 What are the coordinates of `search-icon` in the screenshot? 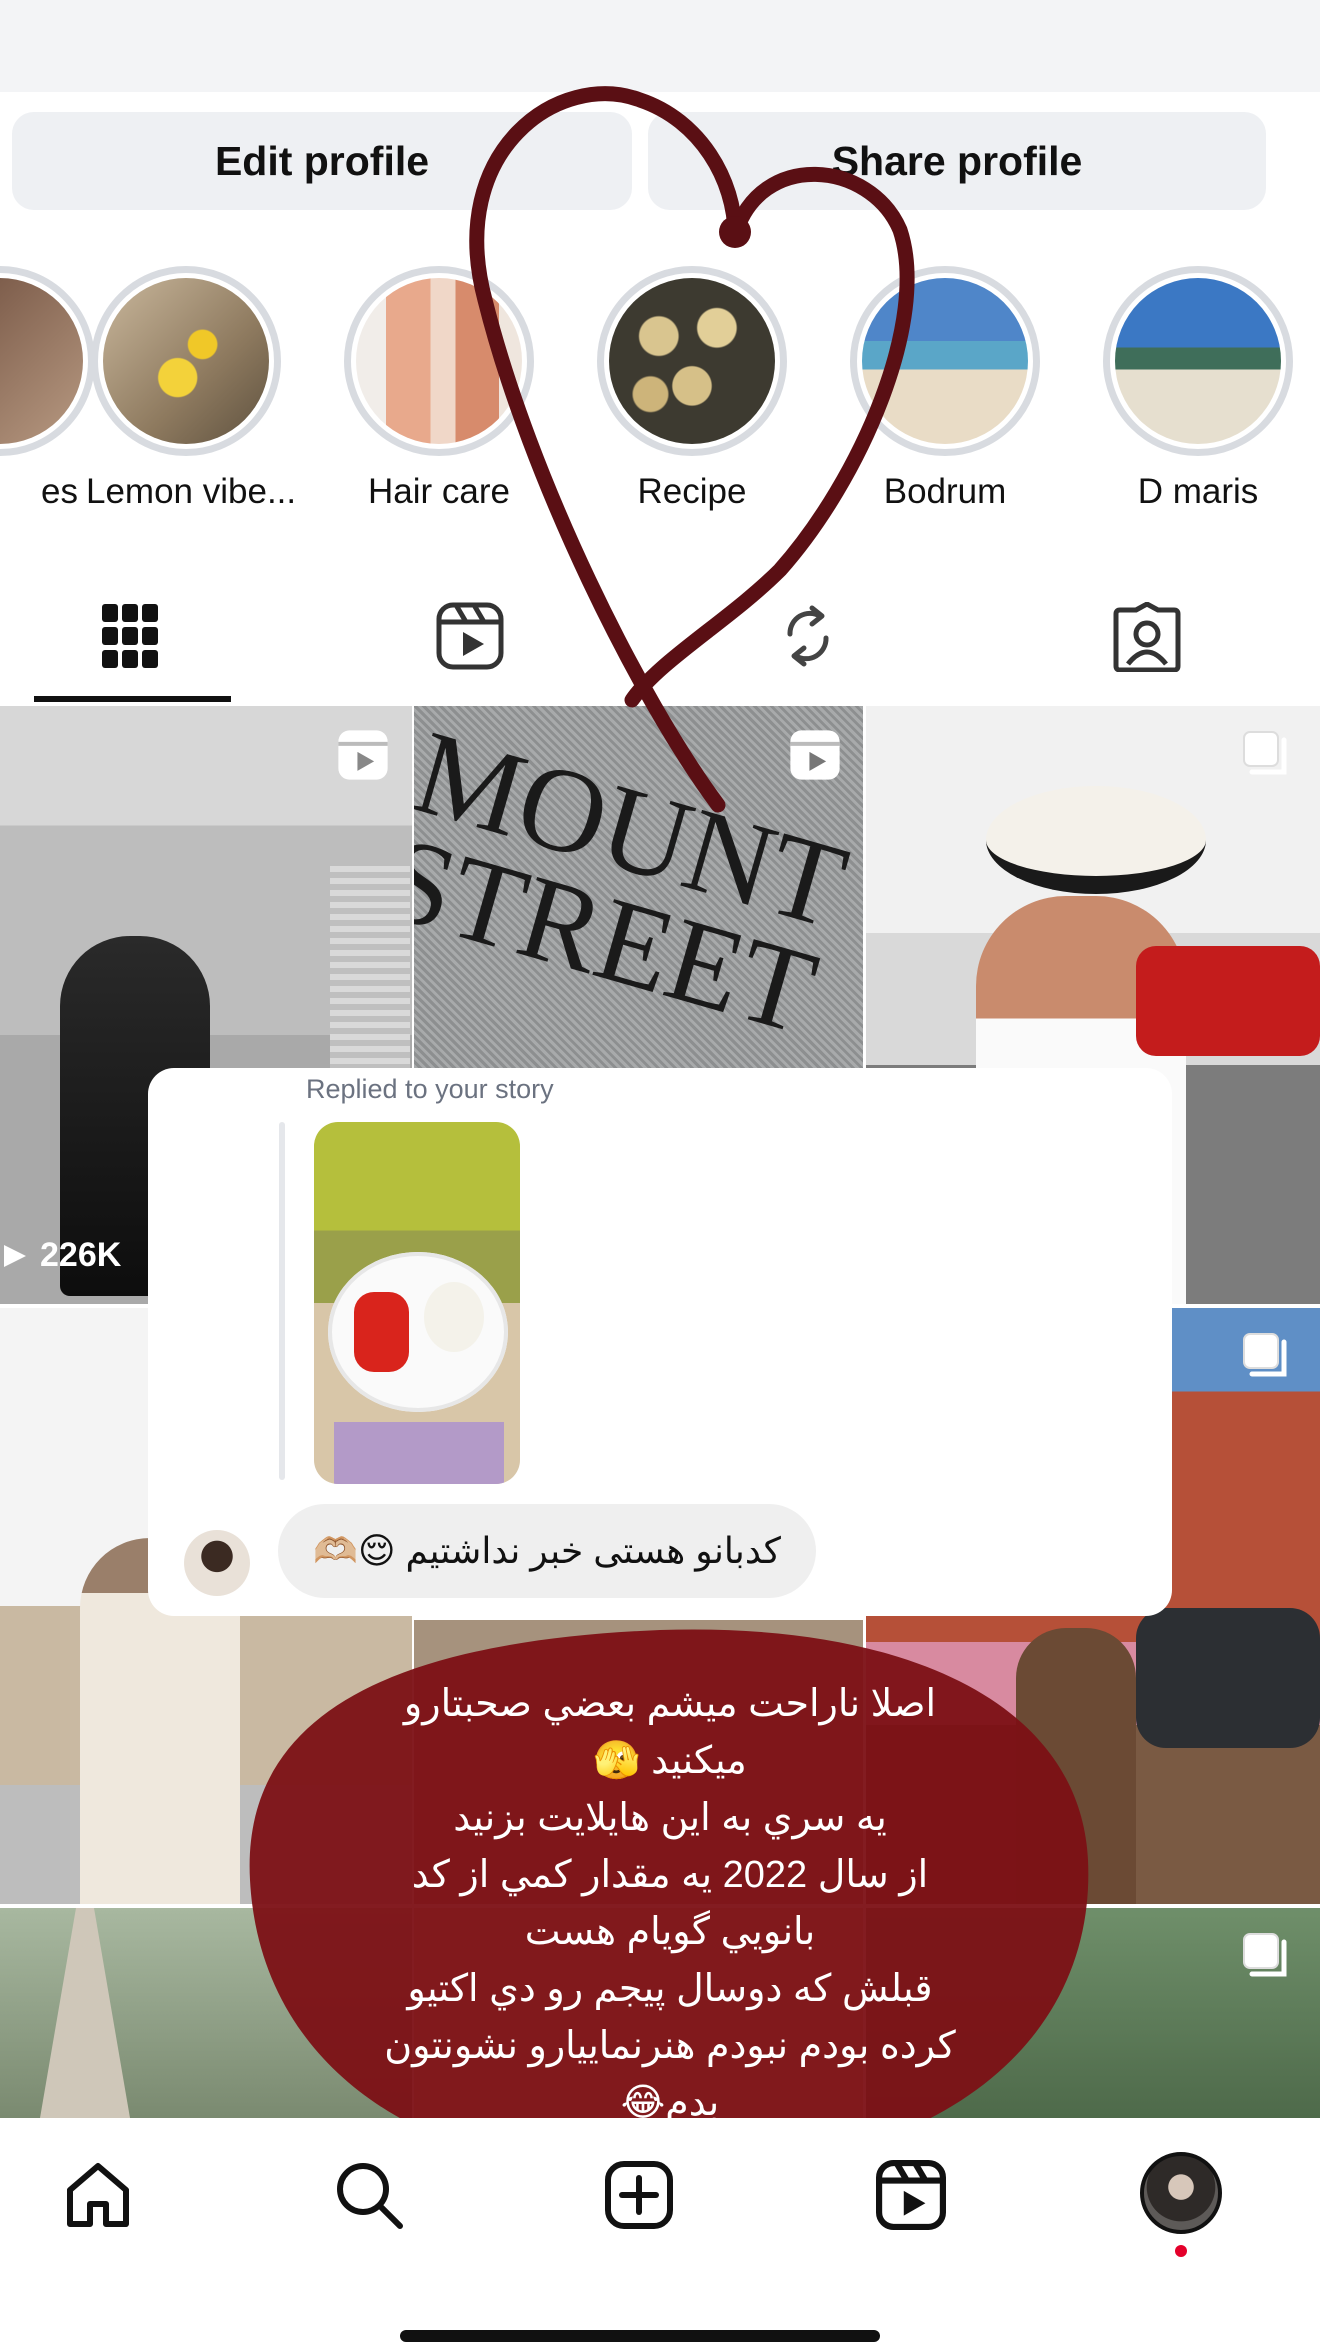 It's located at (369, 2195).